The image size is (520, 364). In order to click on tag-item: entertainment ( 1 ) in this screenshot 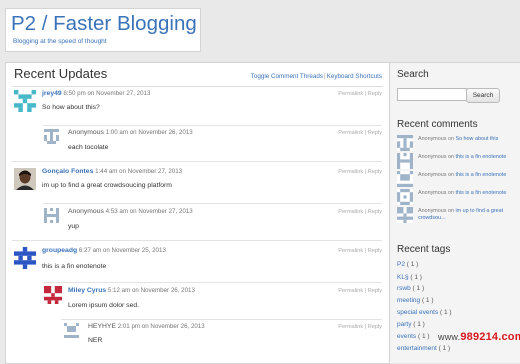, I will do `click(423, 348)`.